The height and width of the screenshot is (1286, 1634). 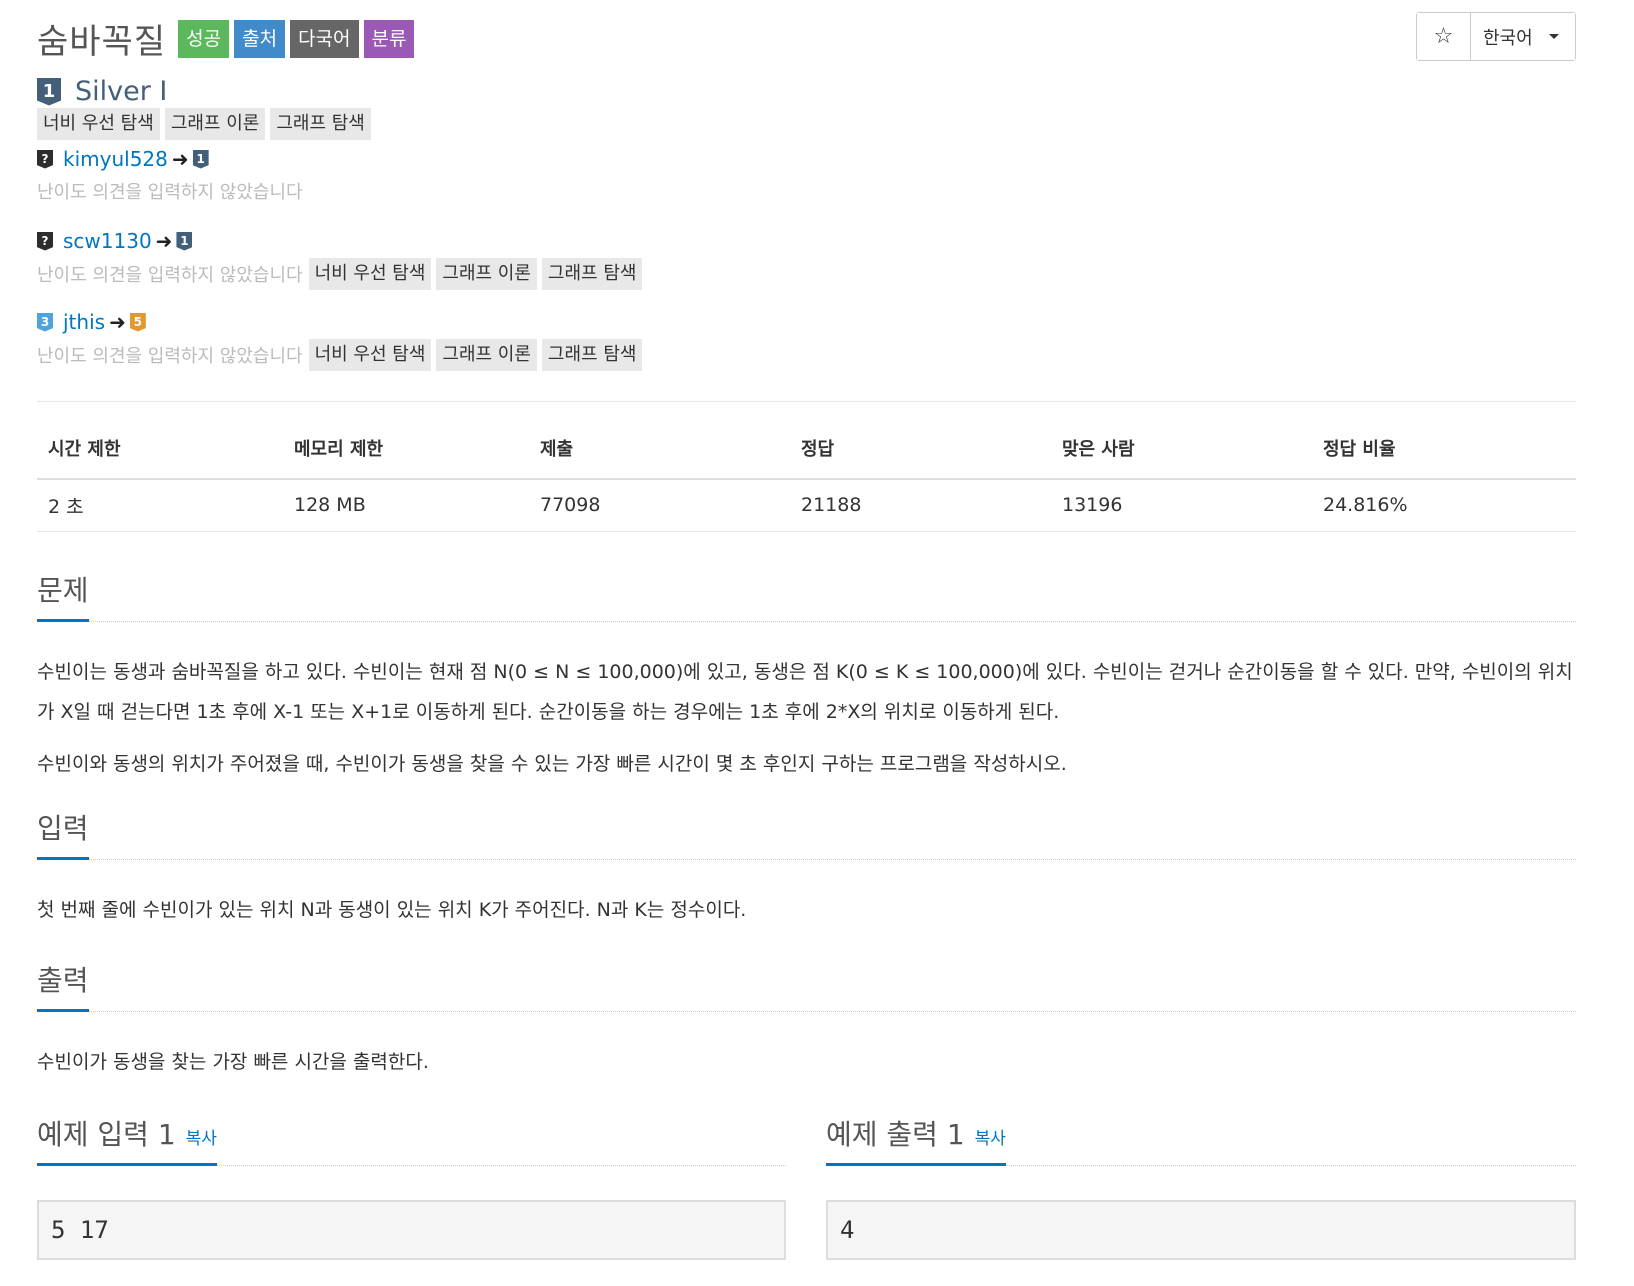 I want to click on submissions-value: 77098, so click(x=659, y=505).